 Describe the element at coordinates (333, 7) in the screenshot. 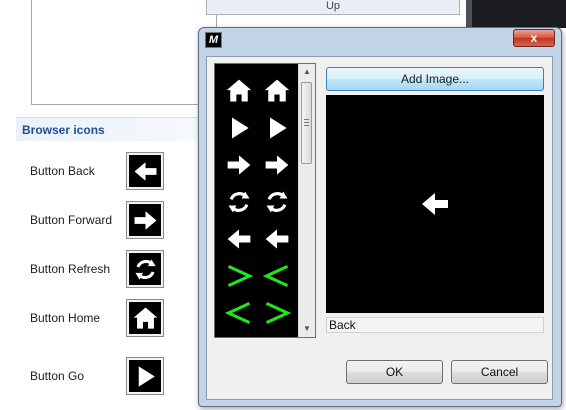

I see `column-header-up: Up` at that location.